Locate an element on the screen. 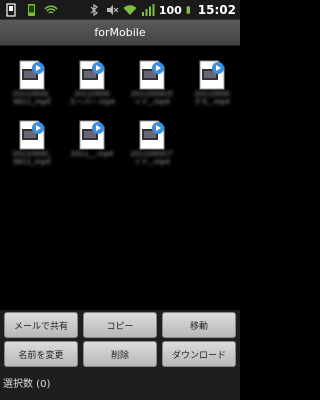 Image resolution: width=320 pixels, height=400 pixels. file-item: 20110930 スーパー.mp4 is located at coordinates (92, 79).